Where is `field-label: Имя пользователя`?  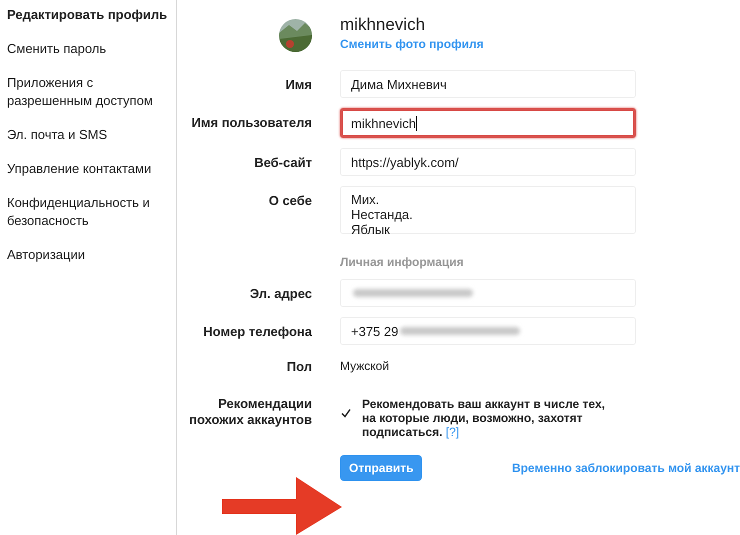 field-label: Имя пользователя is located at coordinates (252, 123).